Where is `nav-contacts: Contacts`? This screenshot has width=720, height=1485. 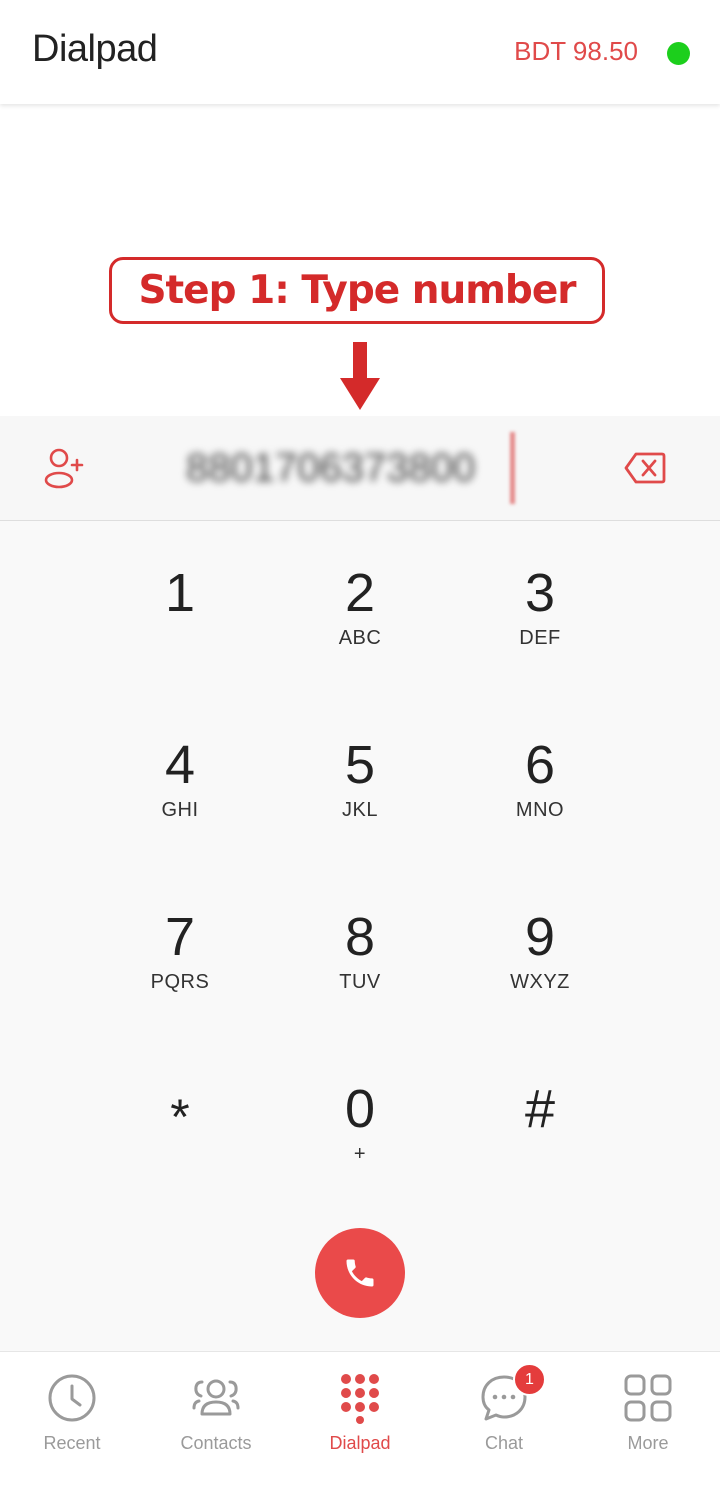 nav-contacts: Contacts is located at coordinates (216, 1418).